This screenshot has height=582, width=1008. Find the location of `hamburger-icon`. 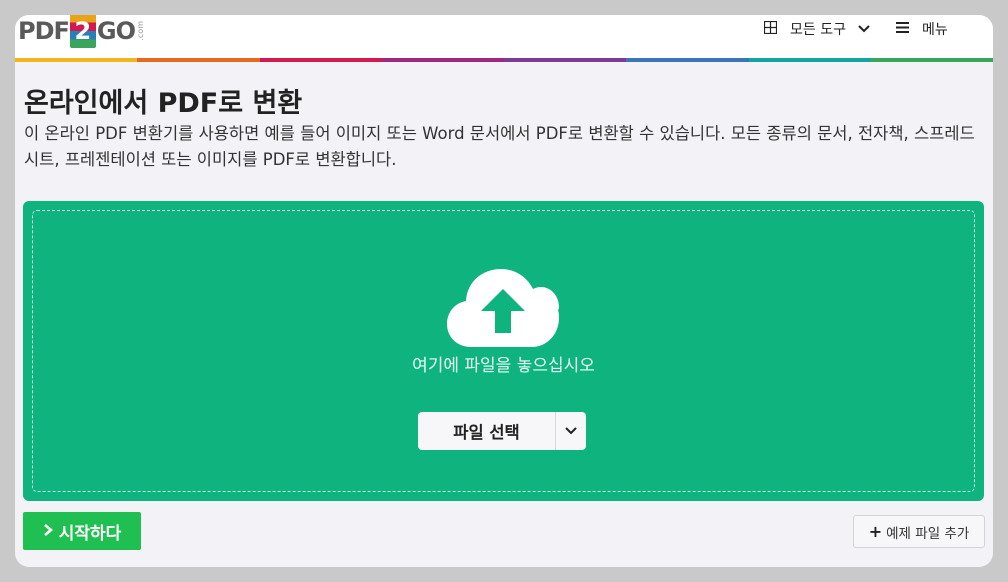

hamburger-icon is located at coordinates (902, 29).